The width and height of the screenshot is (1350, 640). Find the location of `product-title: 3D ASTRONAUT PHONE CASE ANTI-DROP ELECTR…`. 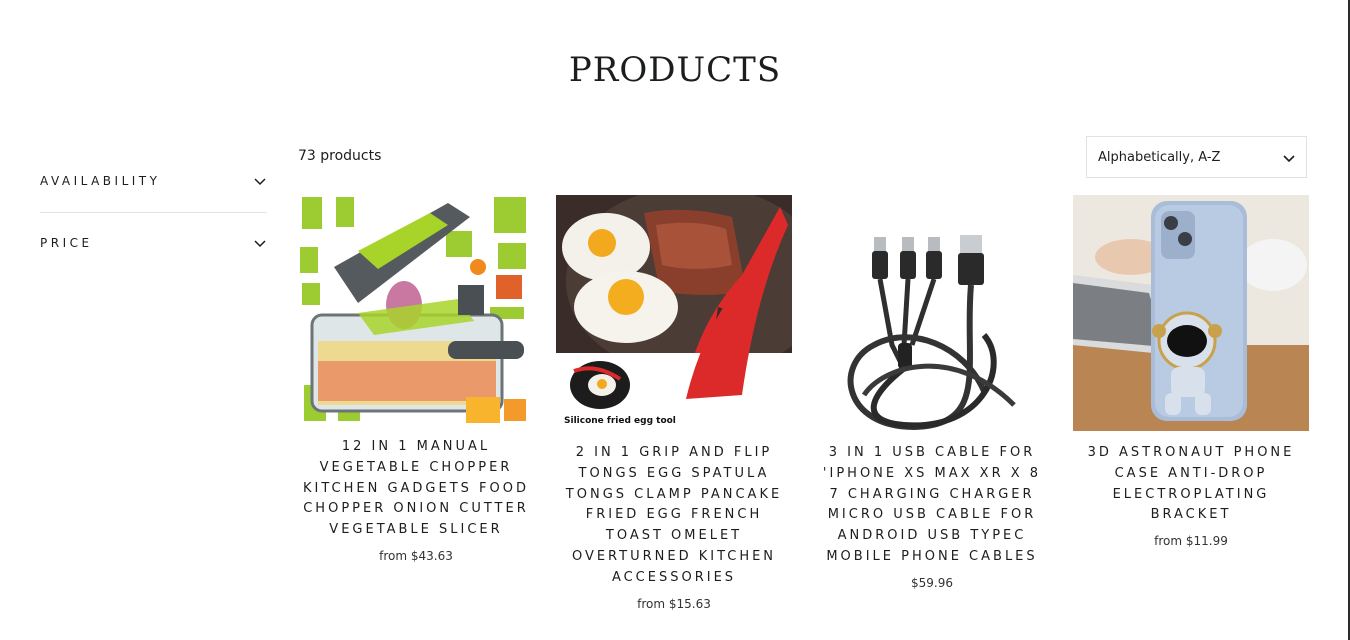

product-title: 3D ASTRONAUT PHONE CASE ANTI-DROP ELECTR… is located at coordinates (1191, 484).